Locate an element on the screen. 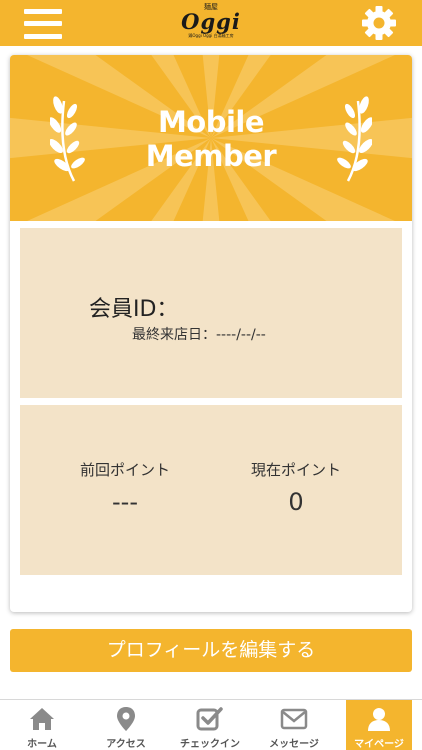  previous-points-value: --- is located at coordinates (125, 502).